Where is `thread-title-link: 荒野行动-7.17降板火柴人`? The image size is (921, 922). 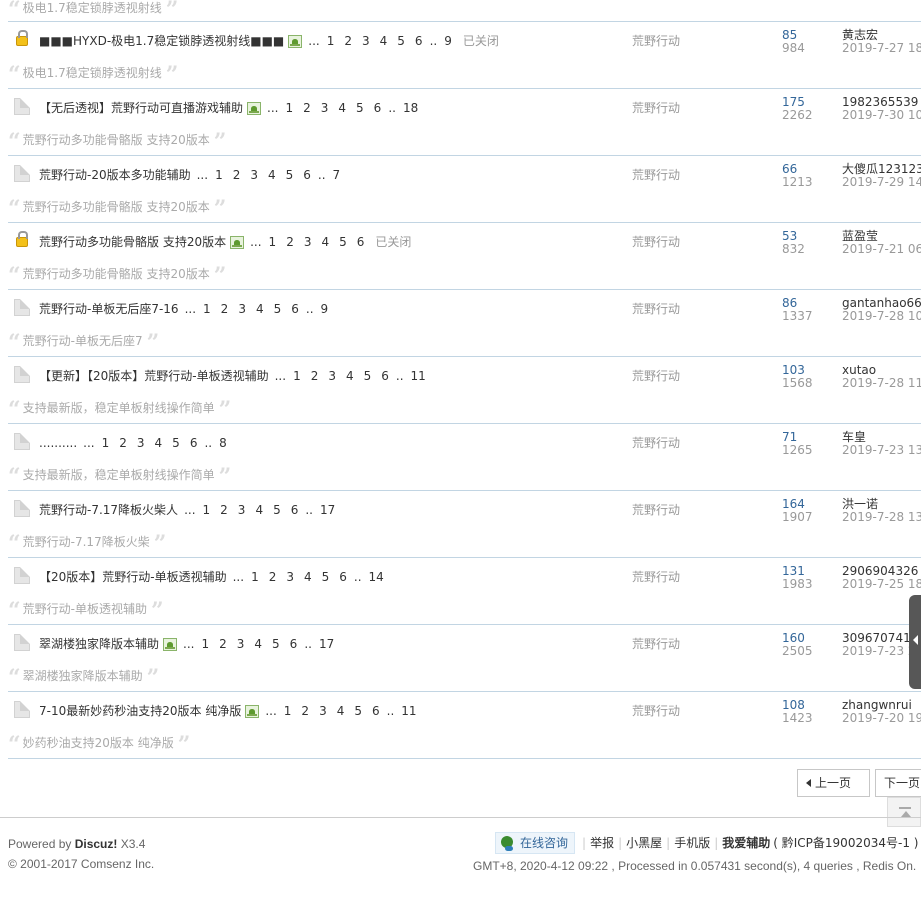
thread-title-link: 荒野行动-7.17降板火柴人 is located at coordinates (108, 510).